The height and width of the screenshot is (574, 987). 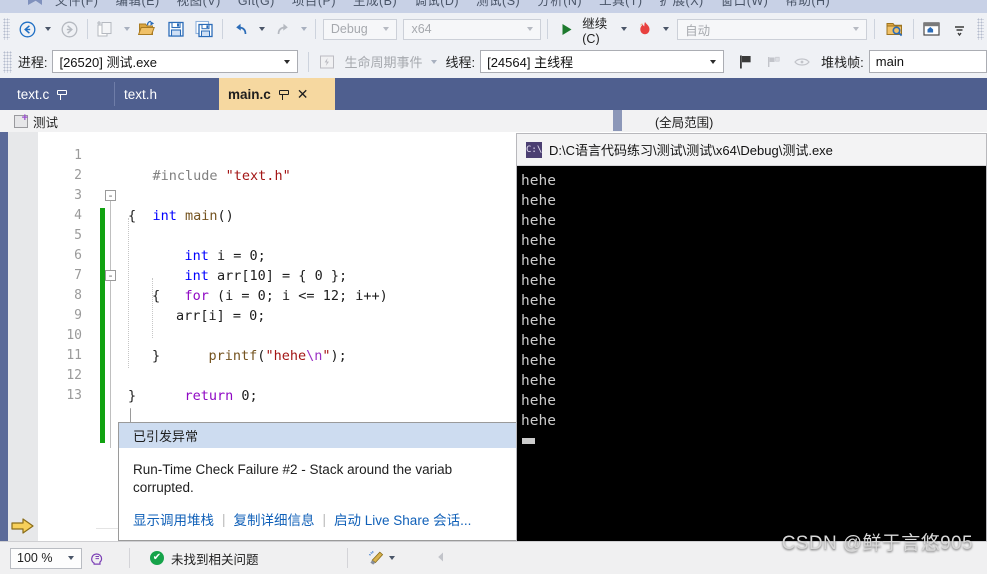 What do you see at coordinates (277, 94) in the screenshot?
I see `tab-main-c: main.c ✕` at bounding box center [277, 94].